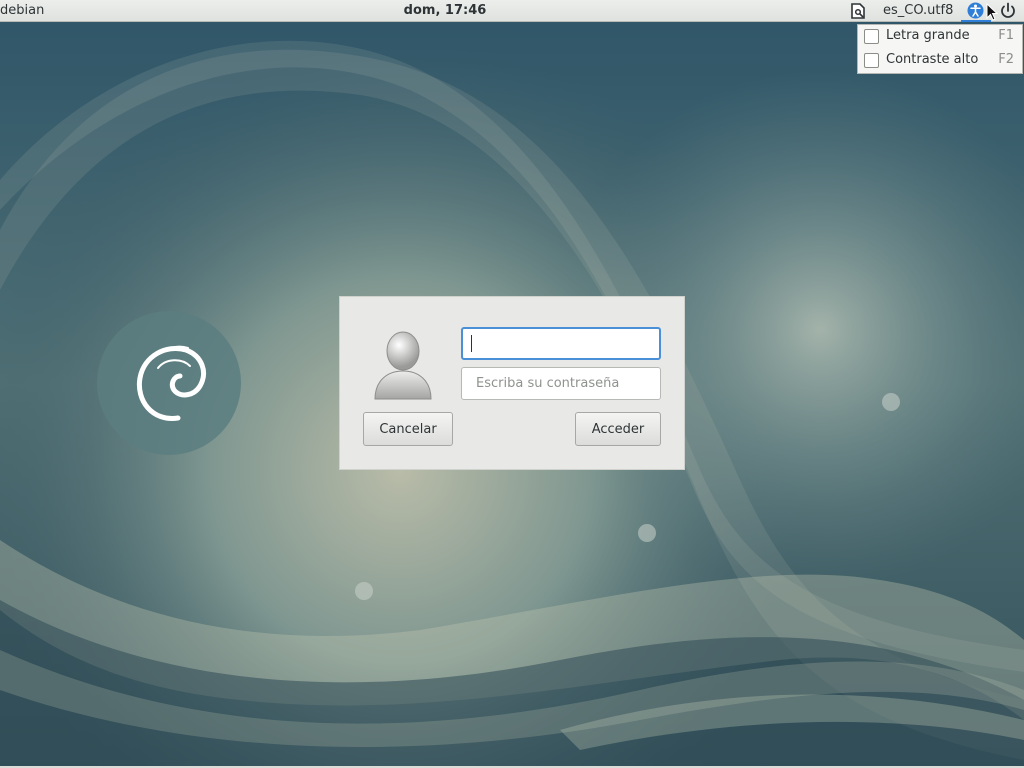 The width and height of the screenshot is (1024, 768). I want to click on username-input, so click(561, 343).